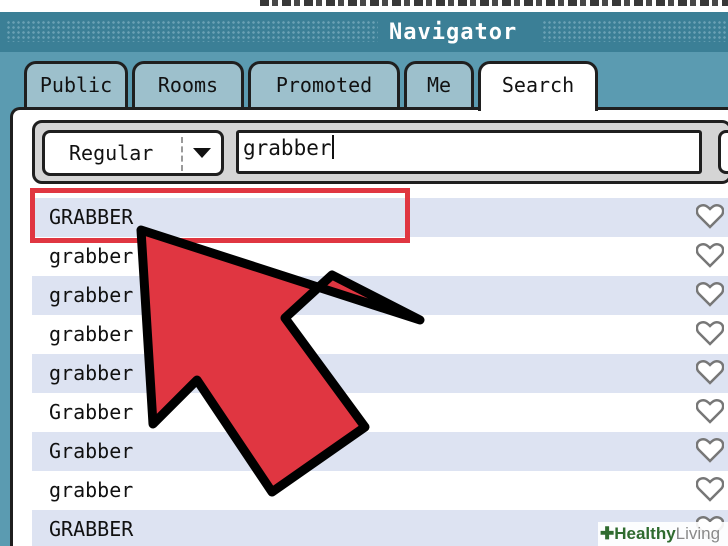 The height and width of the screenshot is (546, 728). I want to click on watermark: ✚HealthyLiving, so click(663, 534).